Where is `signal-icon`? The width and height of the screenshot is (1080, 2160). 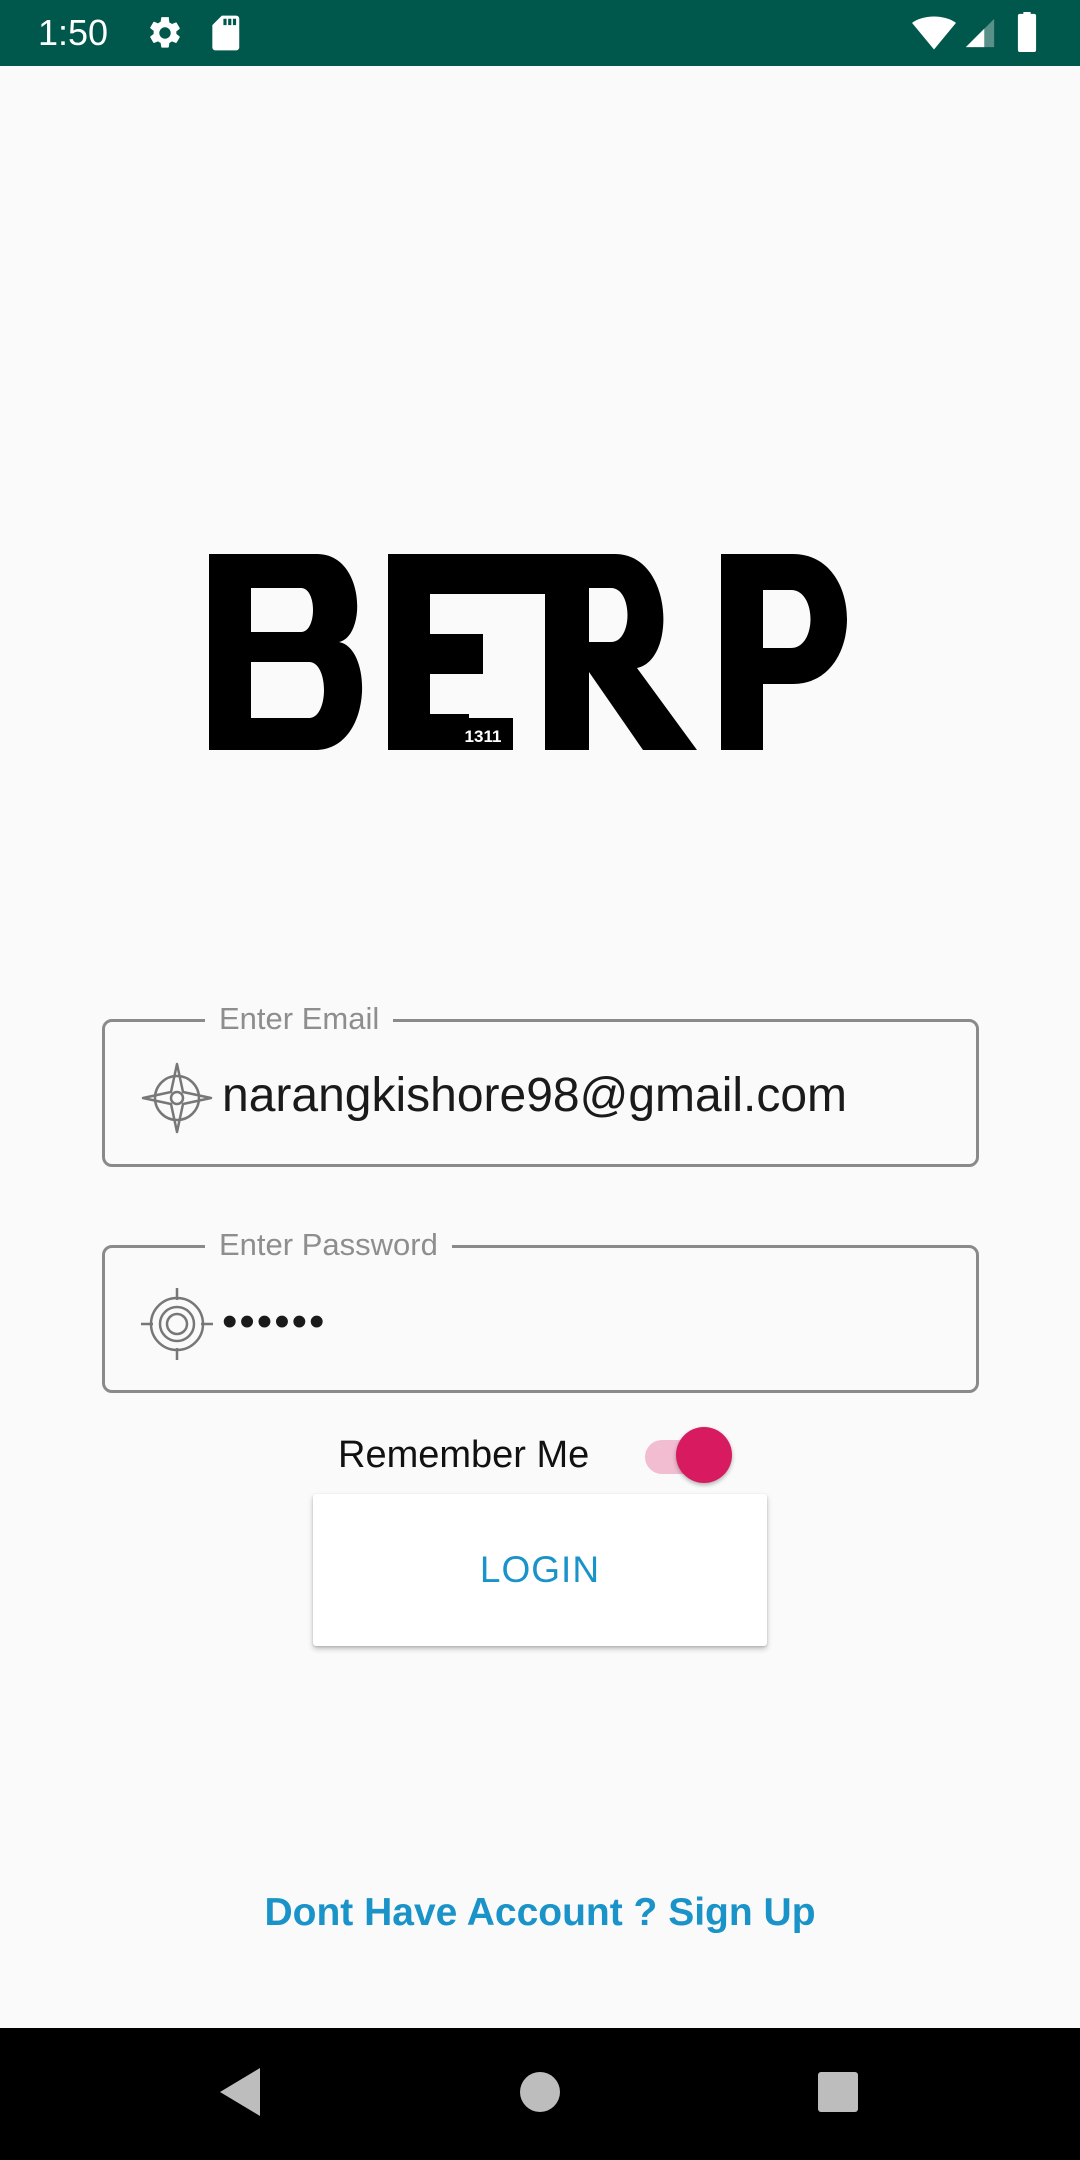 signal-icon is located at coordinates (980, 33).